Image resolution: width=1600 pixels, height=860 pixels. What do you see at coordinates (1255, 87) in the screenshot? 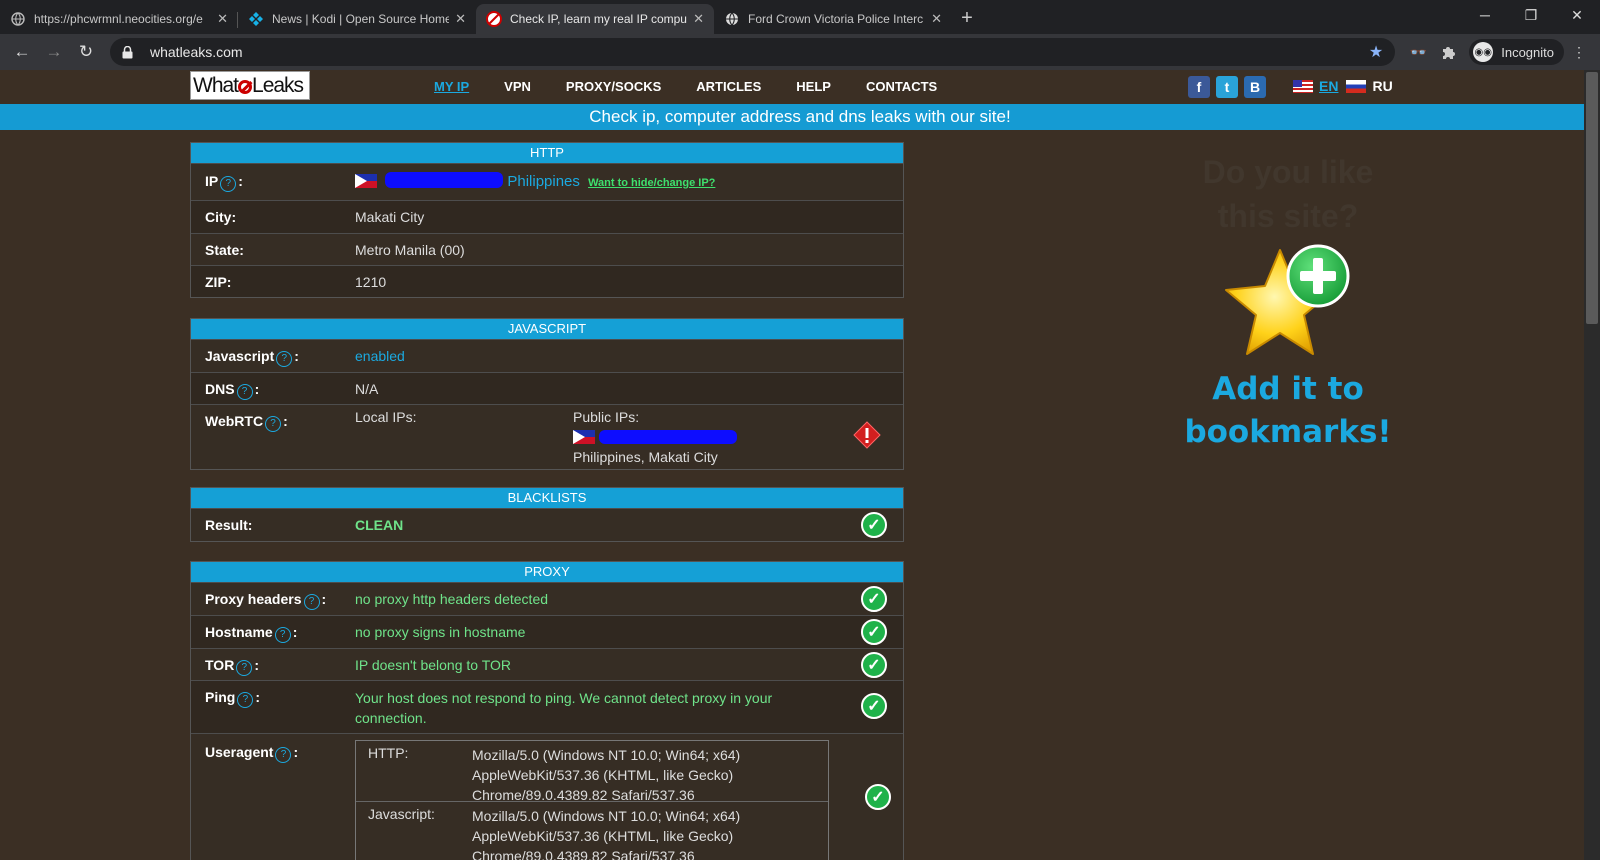
I see `vk-icon: B` at bounding box center [1255, 87].